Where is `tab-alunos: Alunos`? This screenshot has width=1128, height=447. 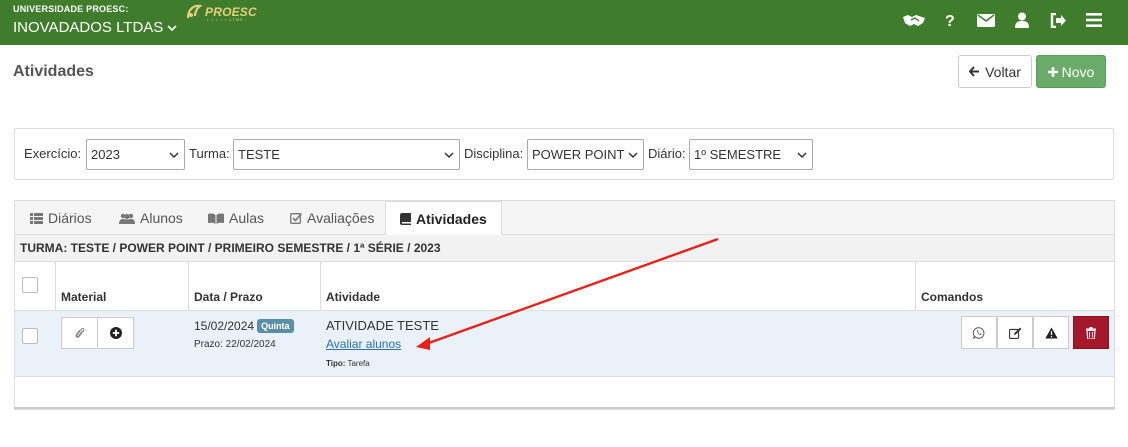 tab-alunos: Alunos is located at coordinates (151, 218).